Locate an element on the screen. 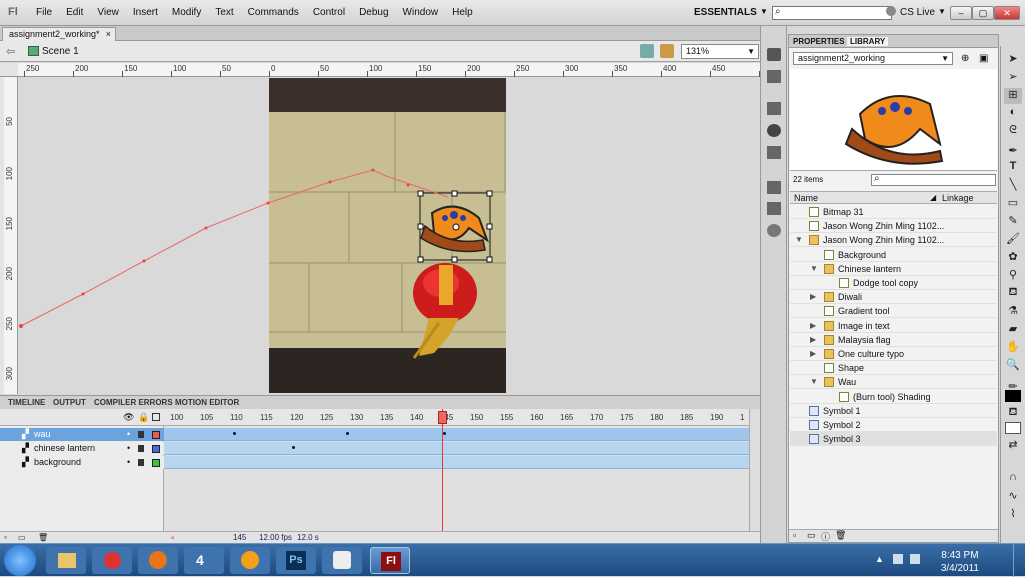 The width and height of the screenshot is (1025, 577). center-frame-icon: ⫞ is located at coordinates (172, 538).